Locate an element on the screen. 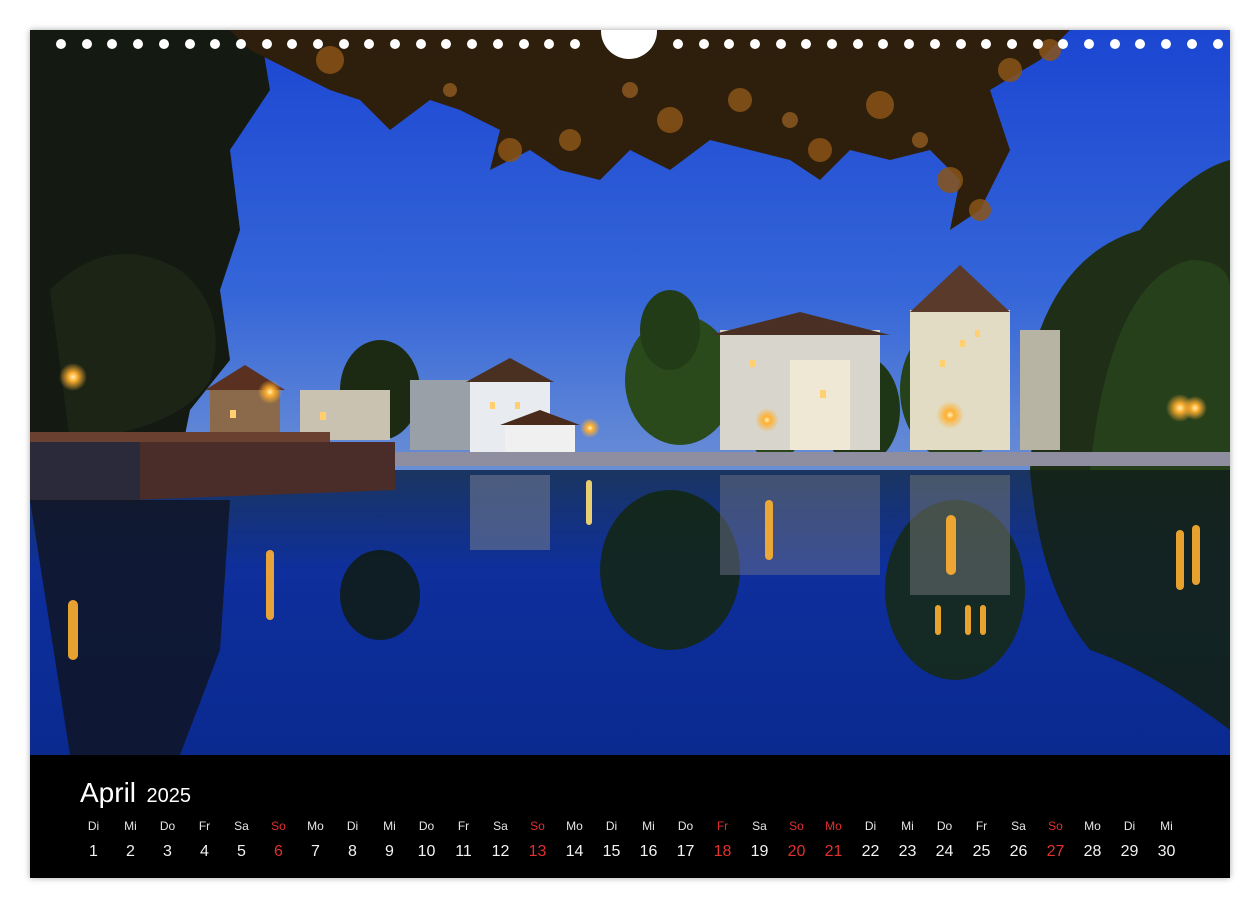 The image size is (1260, 908). day-number: 19 is located at coordinates (759, 851).